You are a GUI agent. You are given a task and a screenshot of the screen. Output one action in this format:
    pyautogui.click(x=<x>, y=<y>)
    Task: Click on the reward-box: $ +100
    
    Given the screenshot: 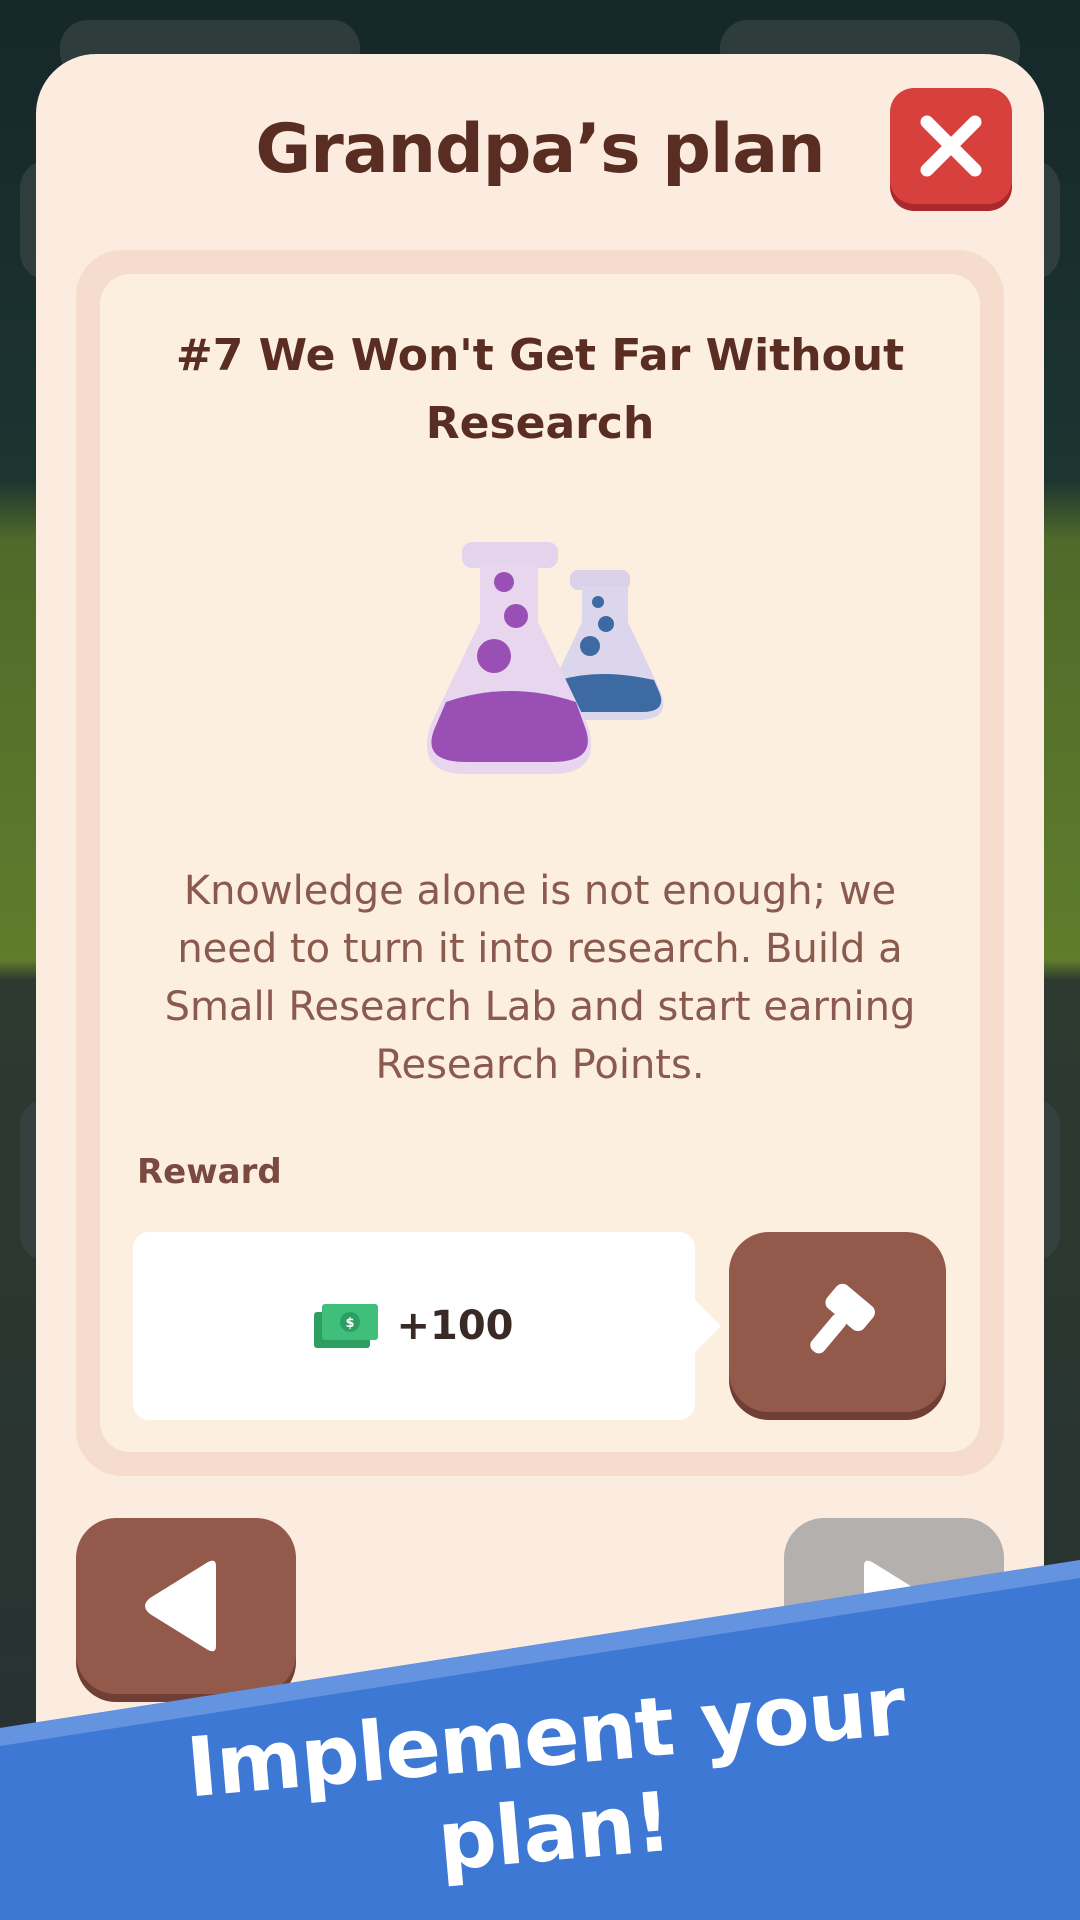 What is the action you would take?
    pyautogui.click(x=427, y=1326)
    